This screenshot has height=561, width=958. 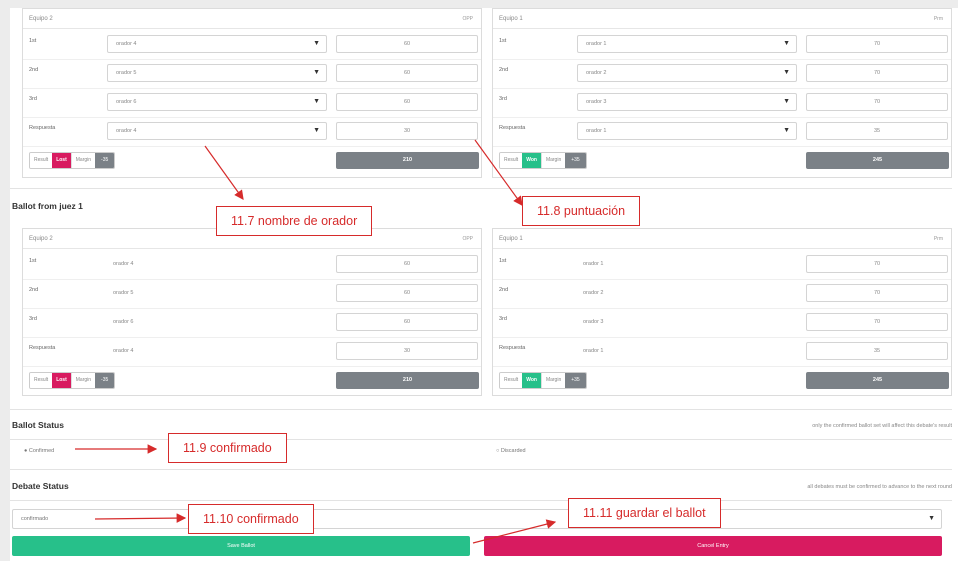 I want to click on speaker-row: 1st orador 1 ▼ 70, so click(x=722, y=45).